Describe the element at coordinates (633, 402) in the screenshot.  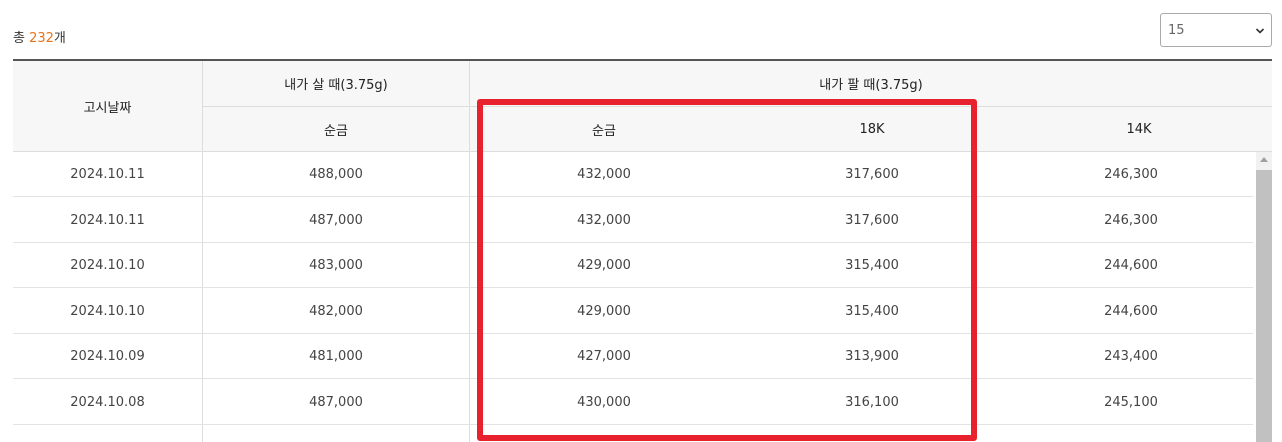
I see `table-row: 2024.10.08 487,000 430,000 316,100 245,100` at that location.